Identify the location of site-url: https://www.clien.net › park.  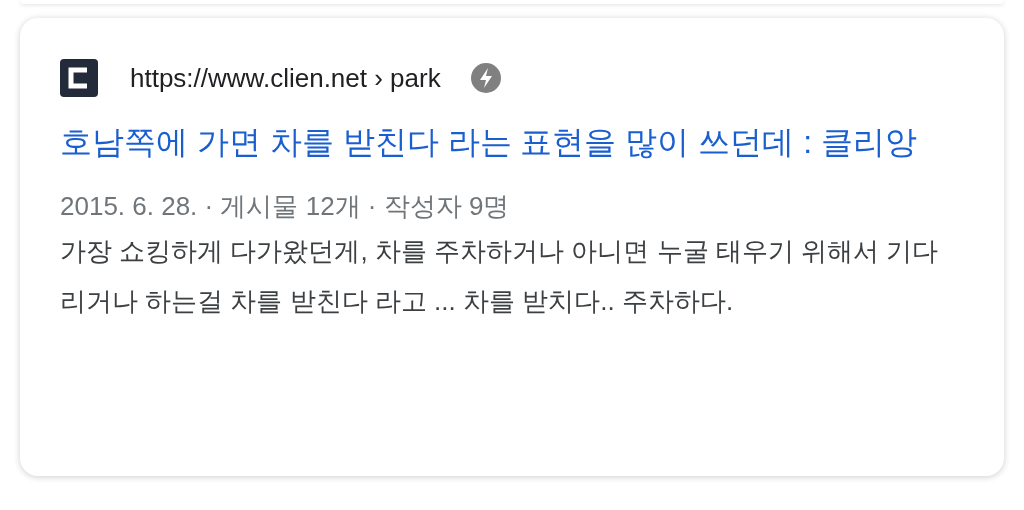
(285, 78).